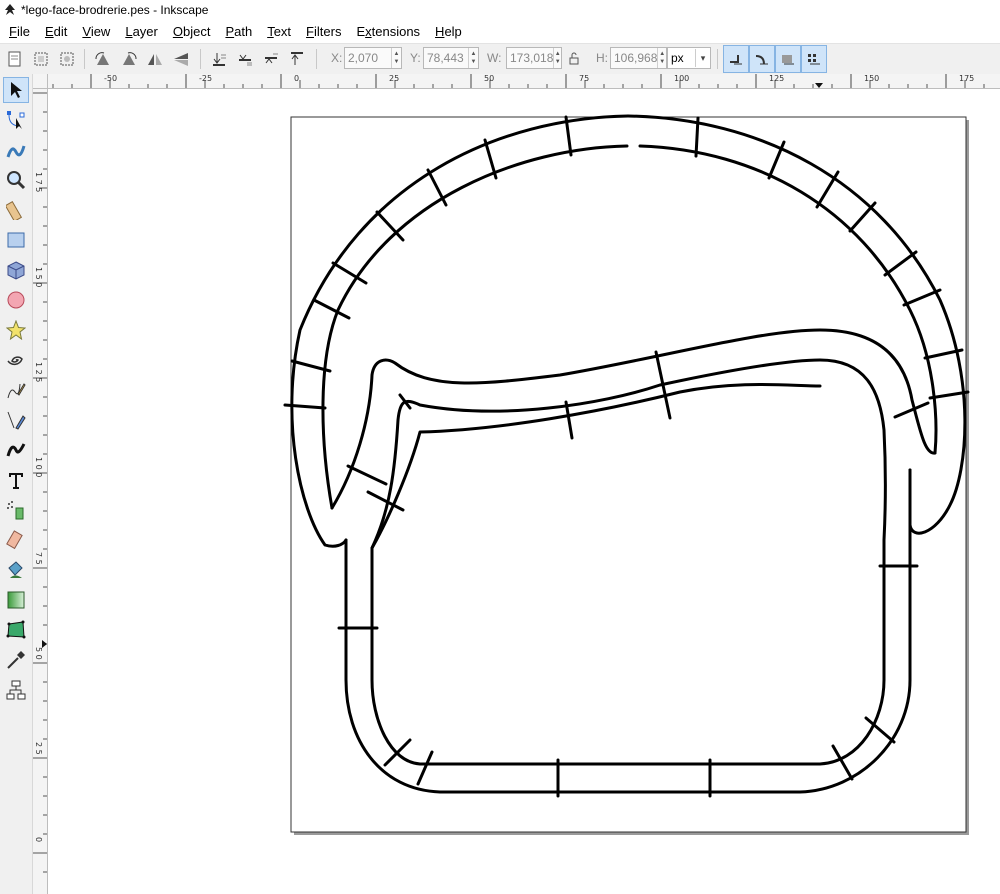  What do you see at coordinates (762, 59) in the screenshot?
I see `scale-corners-toggle` at bounding box center [762, 59].